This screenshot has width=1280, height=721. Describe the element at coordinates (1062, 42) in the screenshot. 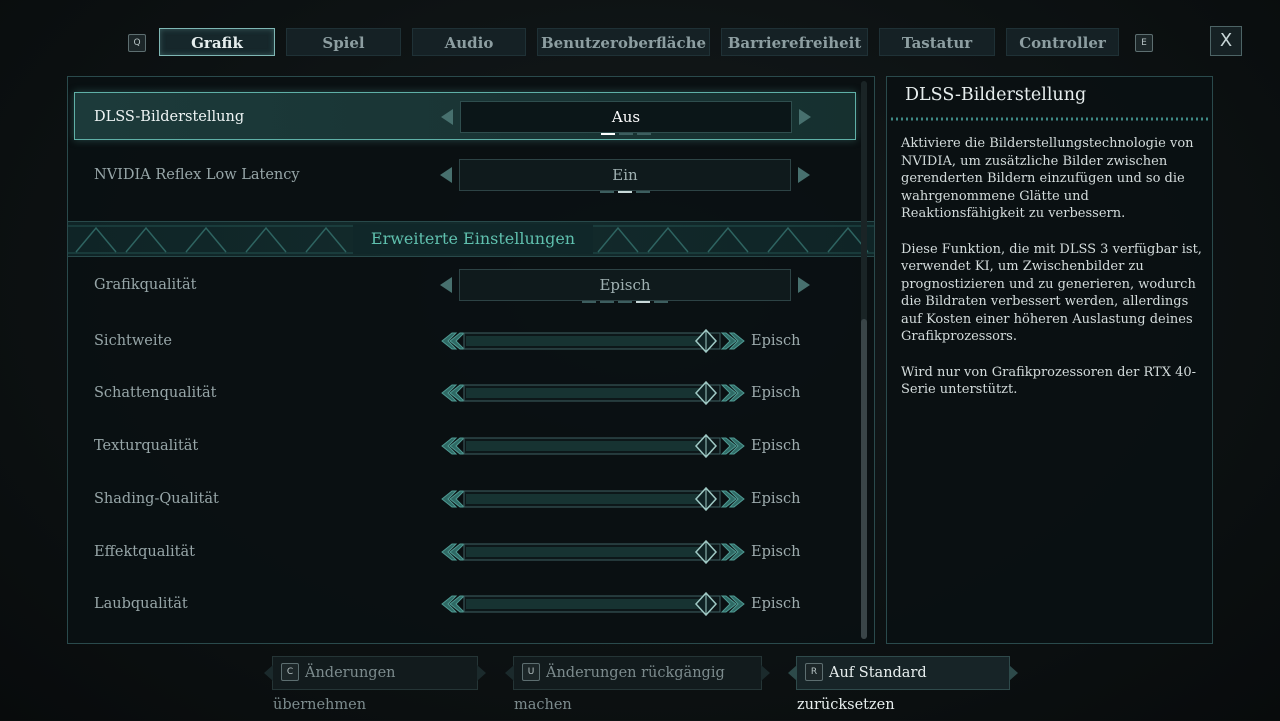

I see `tab-controller: Controller` at that location.